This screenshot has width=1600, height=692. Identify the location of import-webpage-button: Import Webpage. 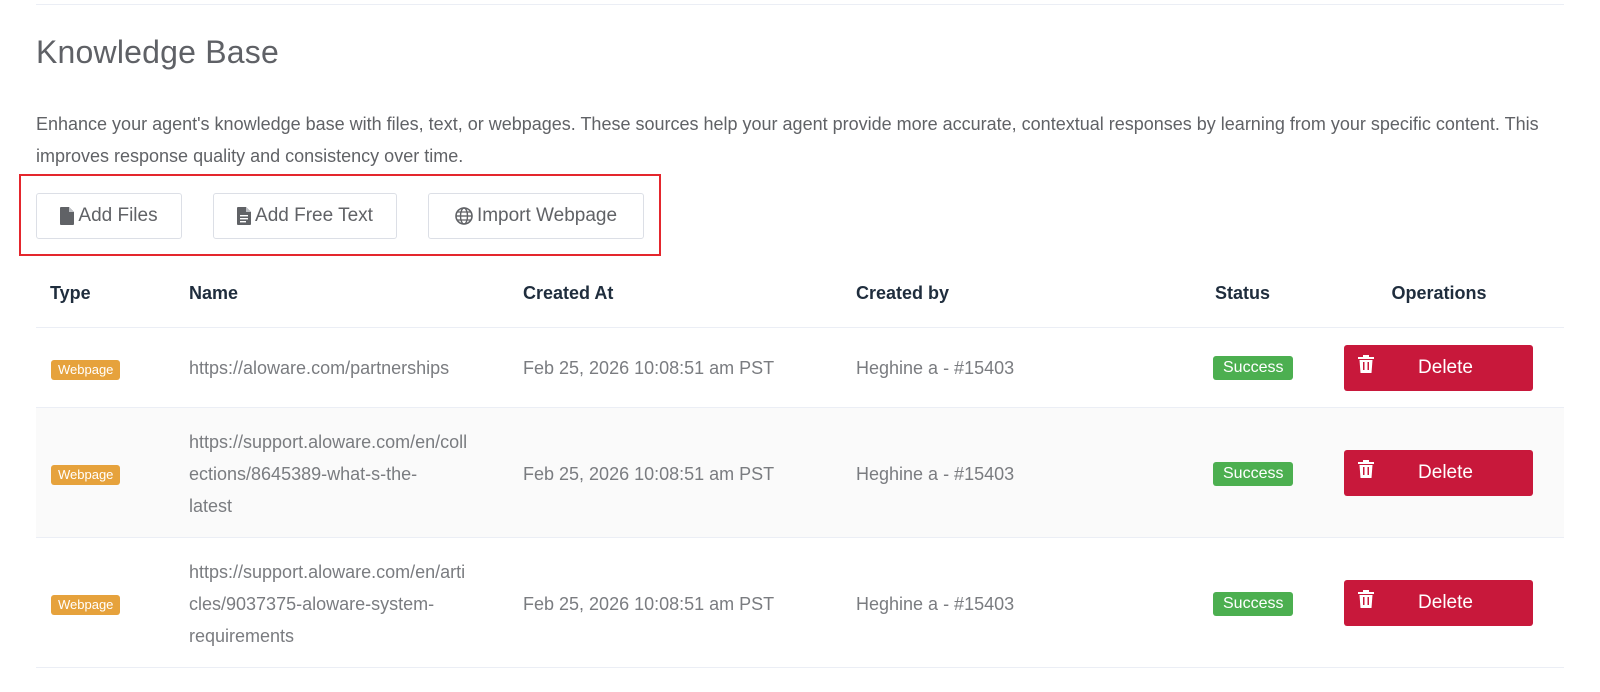
(536, 216).